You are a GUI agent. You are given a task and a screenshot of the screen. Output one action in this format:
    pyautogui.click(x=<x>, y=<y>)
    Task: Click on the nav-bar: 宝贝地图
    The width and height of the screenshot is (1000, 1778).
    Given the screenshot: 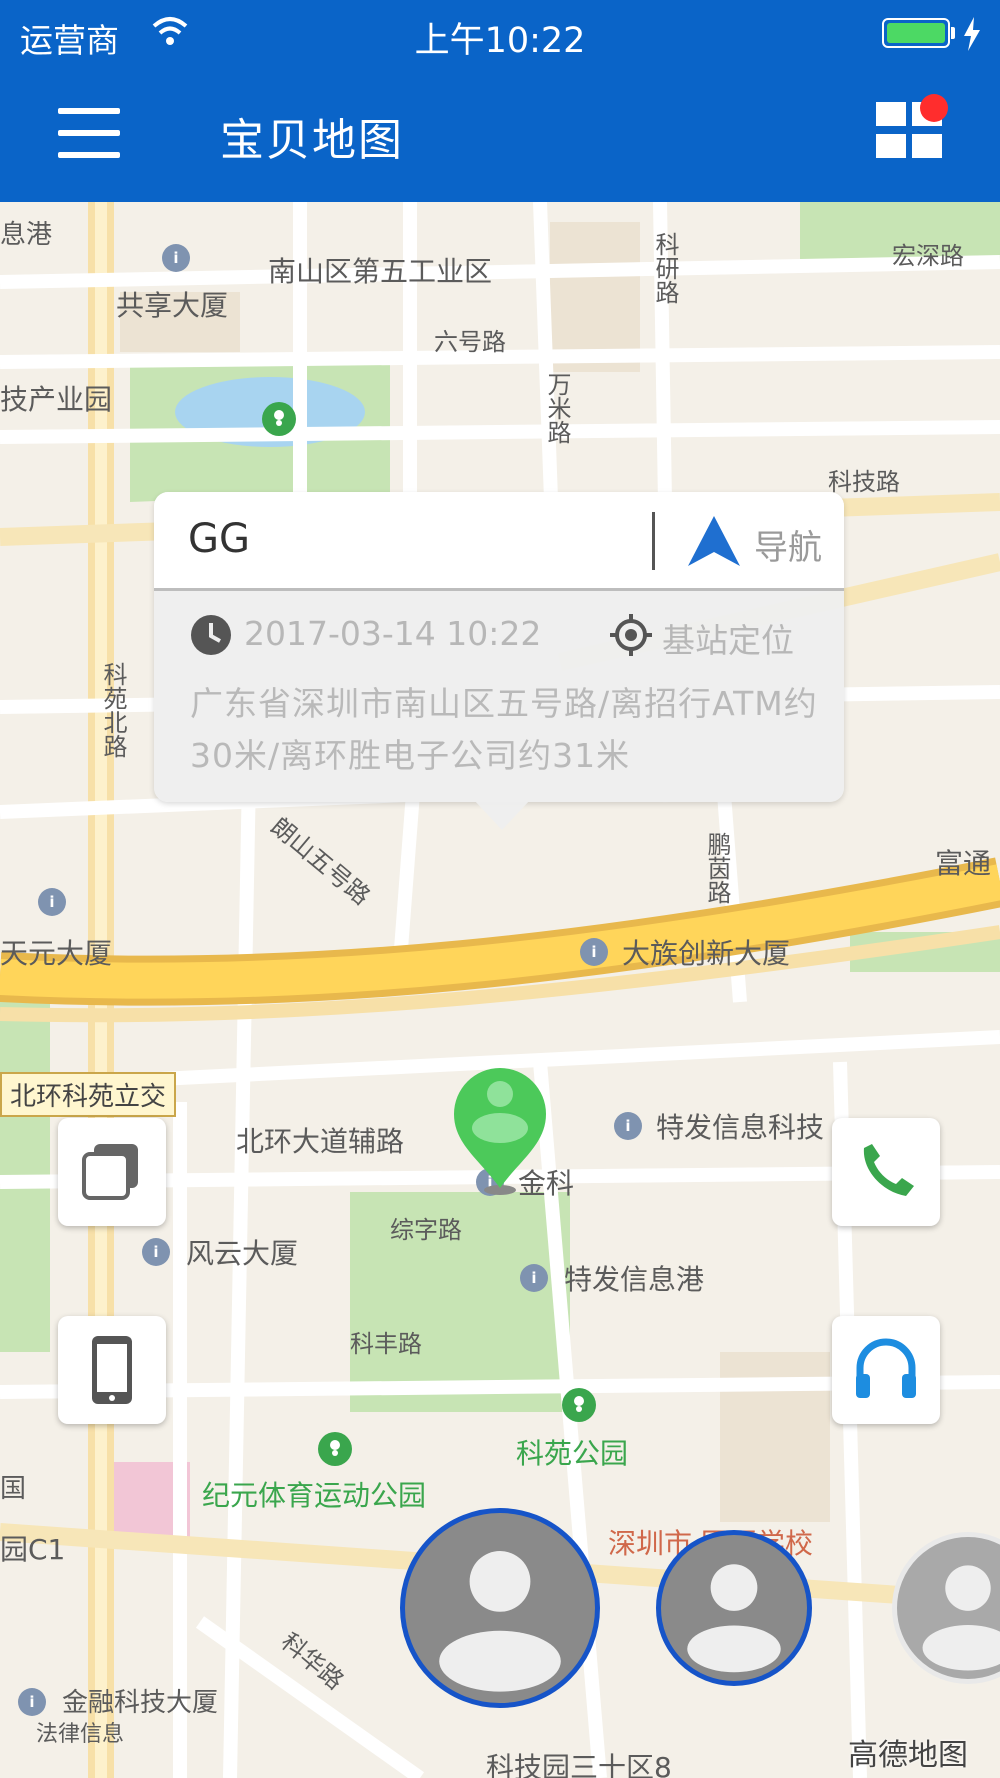 What is the action you would take?
    pyautogui.click(x=500, y=135)
    